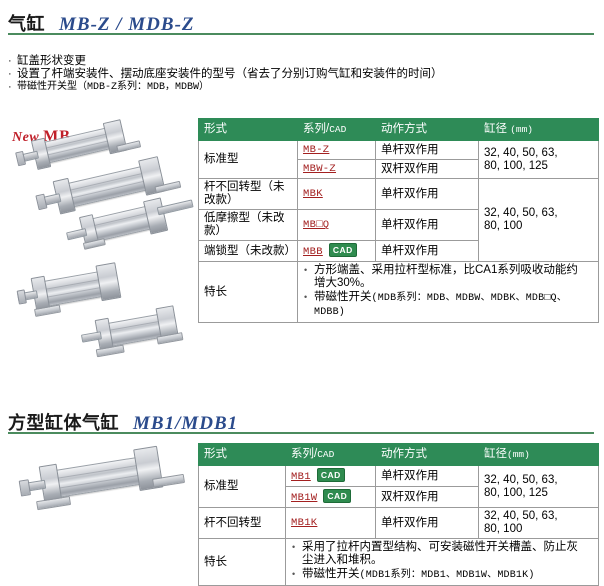  I want to click on cell-series: MBB CAD, so click(336, 251).